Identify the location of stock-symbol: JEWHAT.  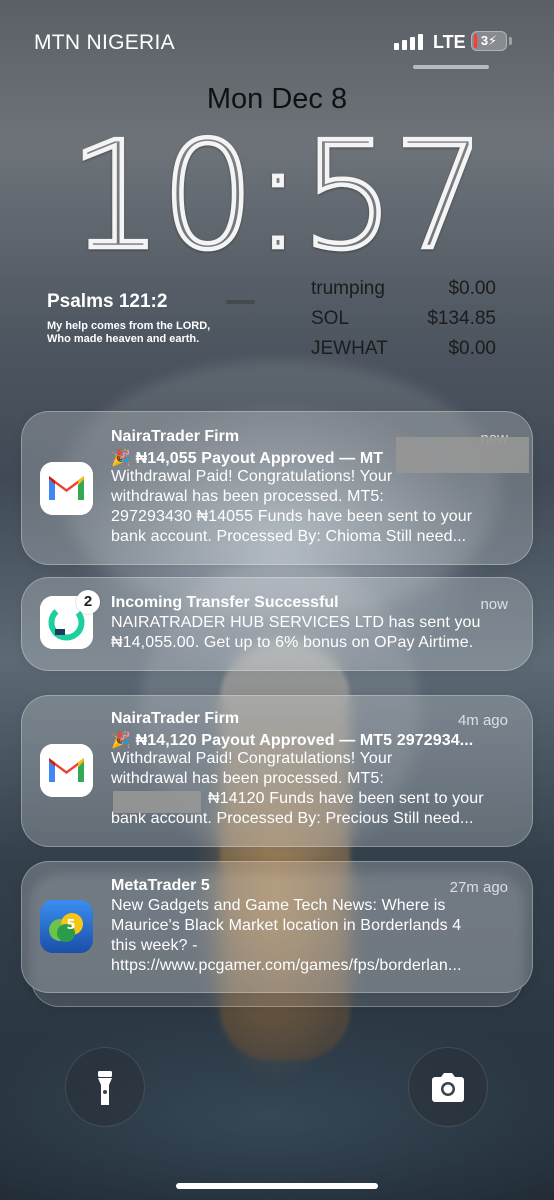
(349, 348).